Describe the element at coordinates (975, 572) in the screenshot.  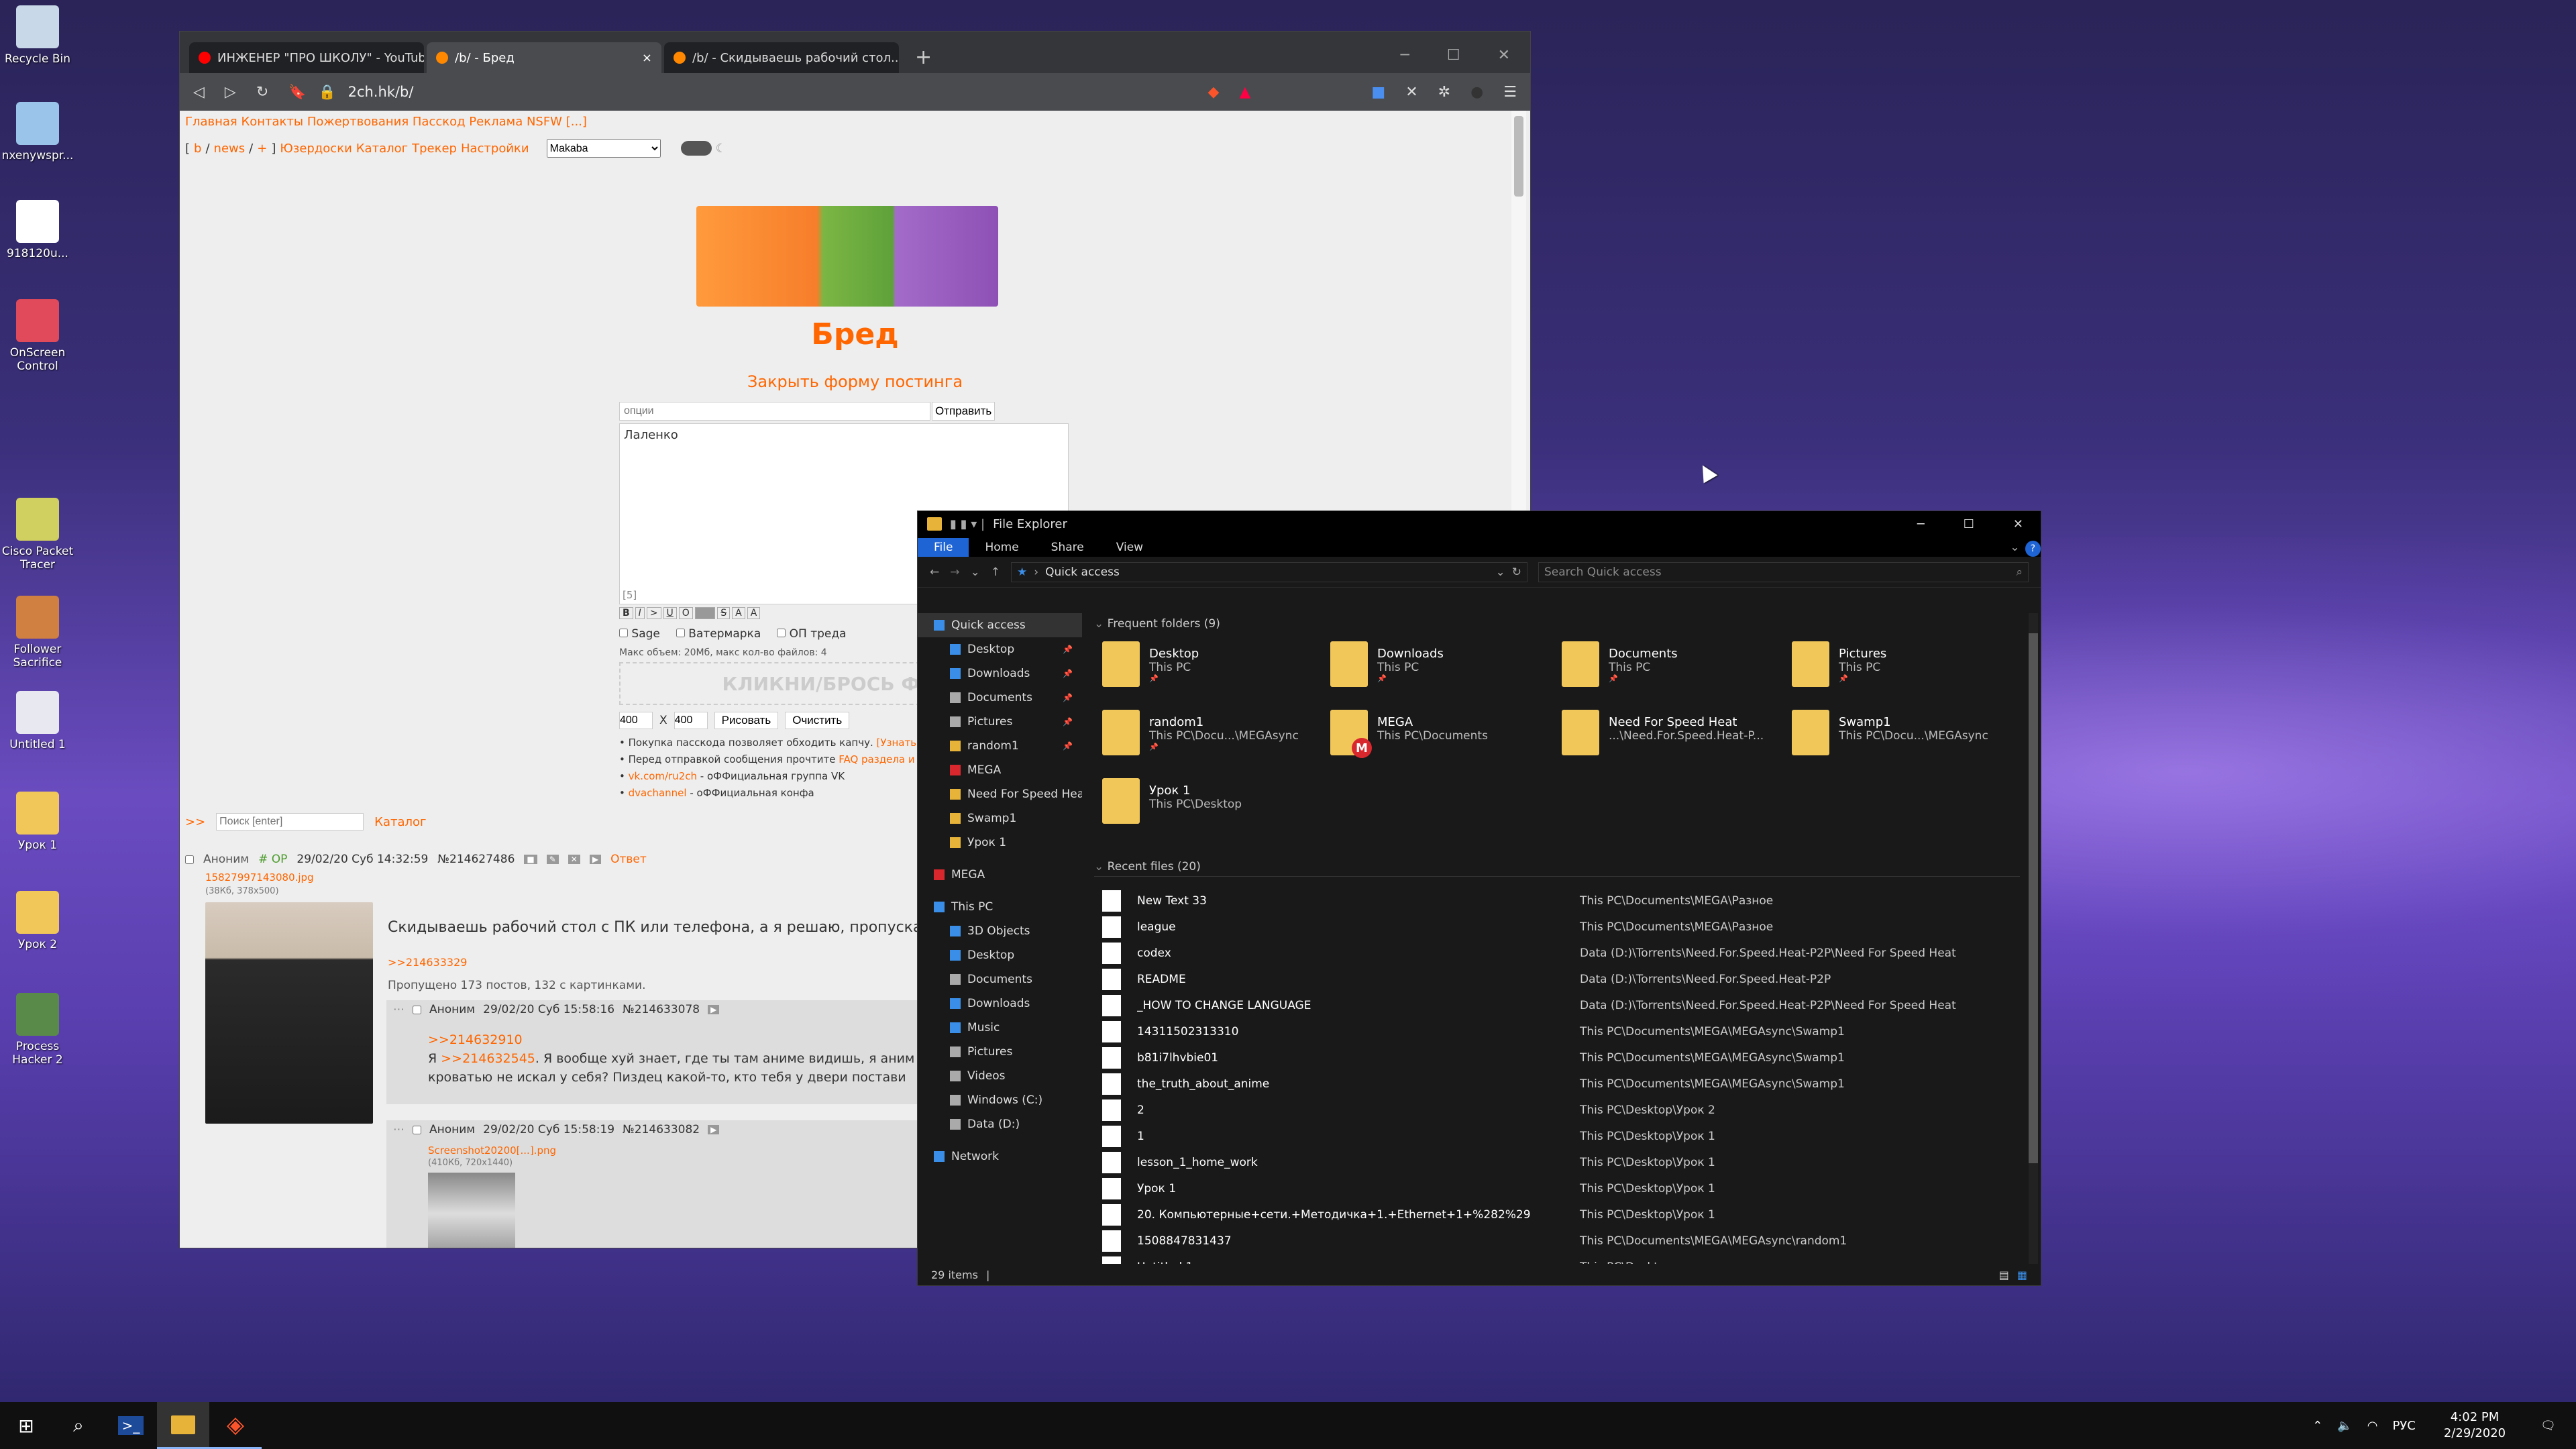
I see `recent-locations-icon: ⌄` at that location.